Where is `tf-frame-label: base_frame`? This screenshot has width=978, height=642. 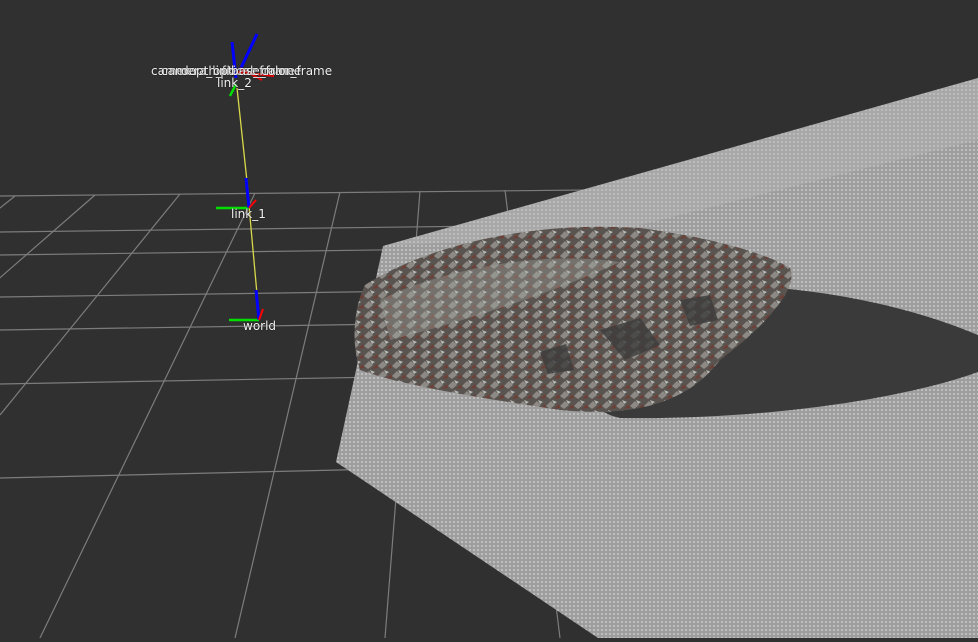 tf-frame-label: base_frame is located at coordinates (266, 71).